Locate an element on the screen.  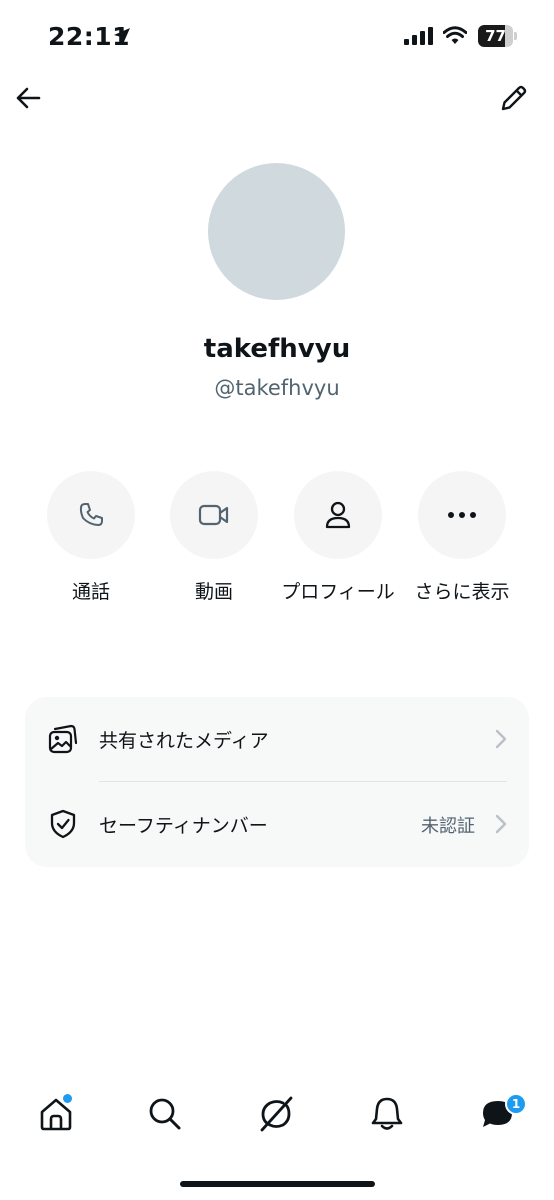
call-button is located at coordinates (91, 515).